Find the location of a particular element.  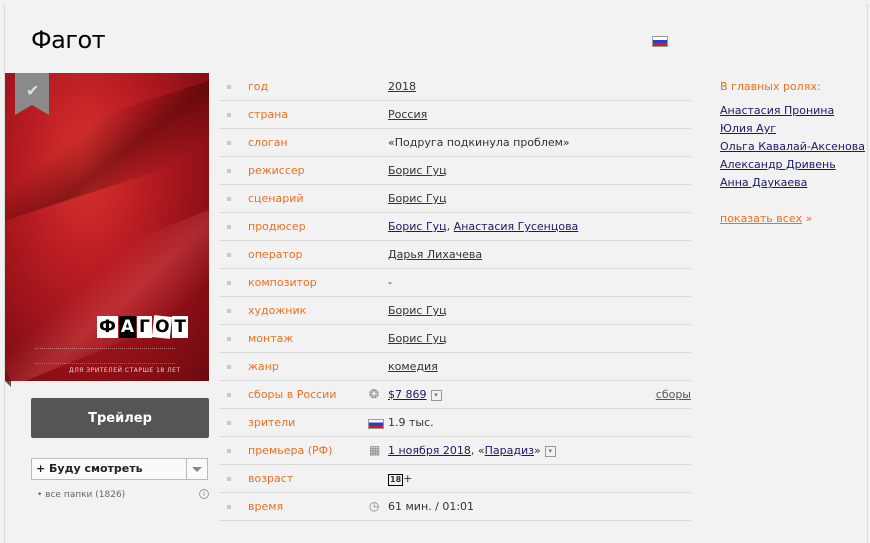

poster-credits is located at coordinates (105, 356).